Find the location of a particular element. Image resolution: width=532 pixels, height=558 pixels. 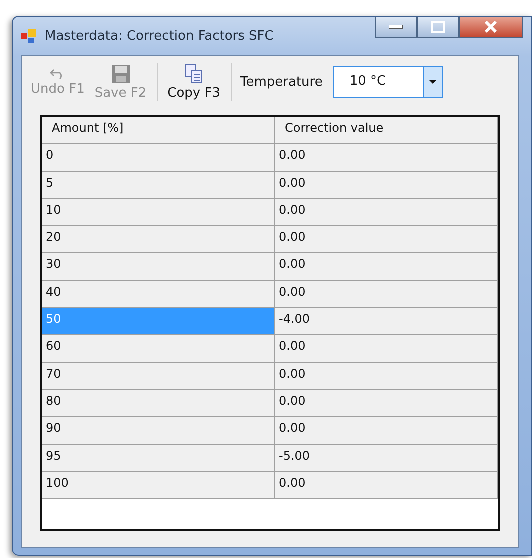

table-cell: -5.00 is located at coordinates (386, 457).